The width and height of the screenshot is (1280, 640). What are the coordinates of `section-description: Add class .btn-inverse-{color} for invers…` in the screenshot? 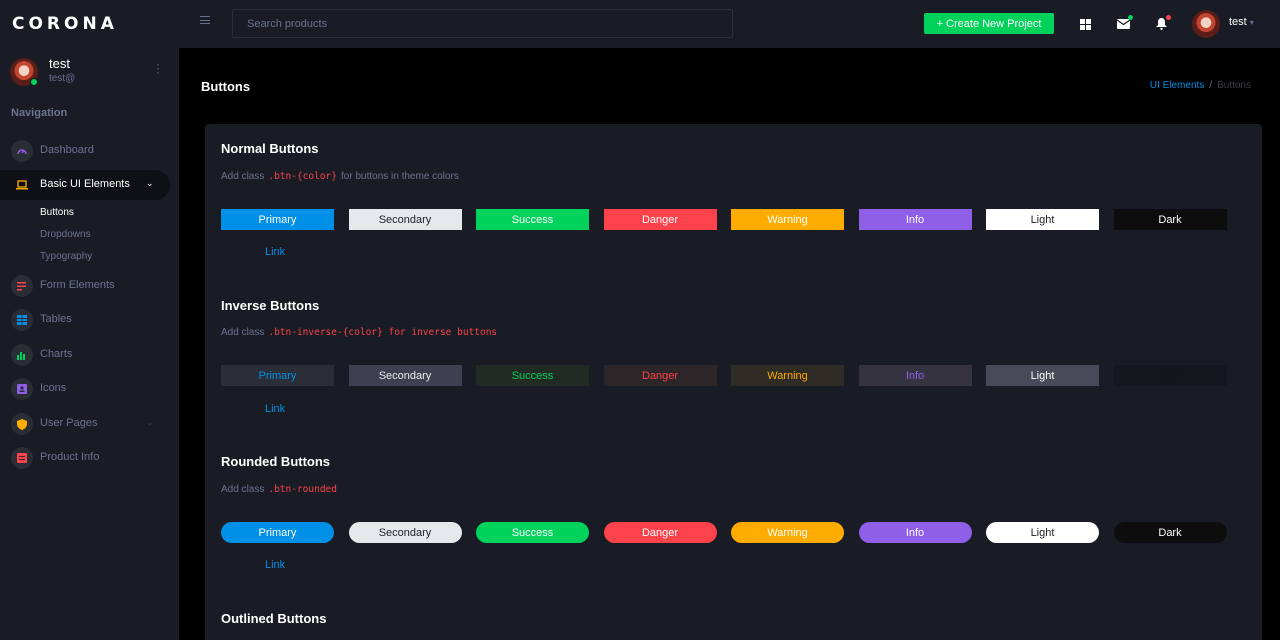 It's located at (361, 332).